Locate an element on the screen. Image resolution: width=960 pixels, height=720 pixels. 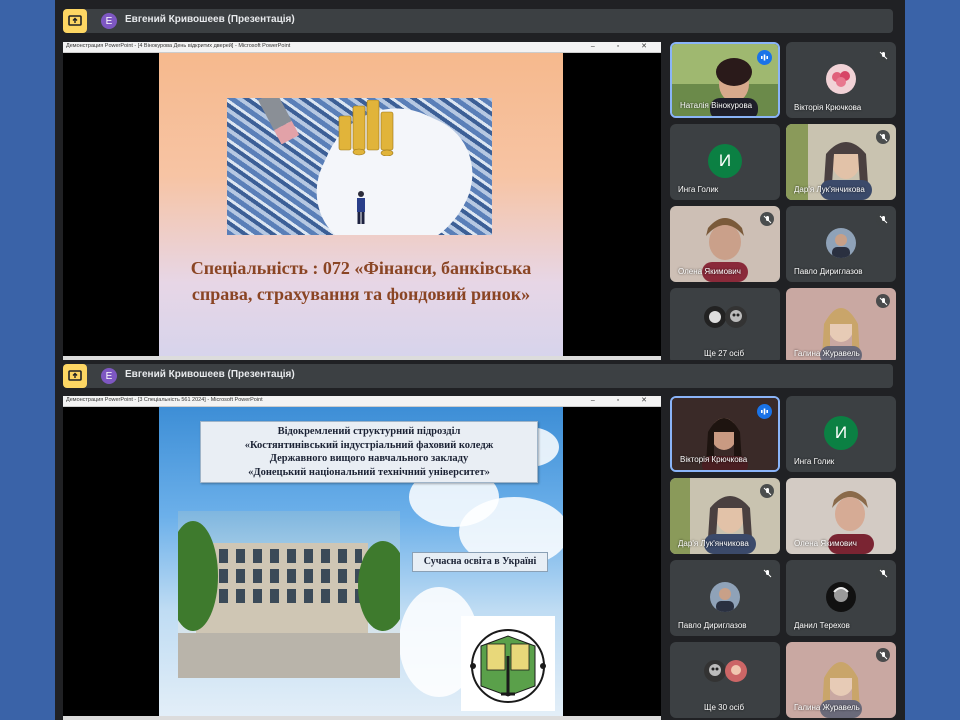
more-participants-tile: Ще 27 осіб is located at coordinates (725, 324).